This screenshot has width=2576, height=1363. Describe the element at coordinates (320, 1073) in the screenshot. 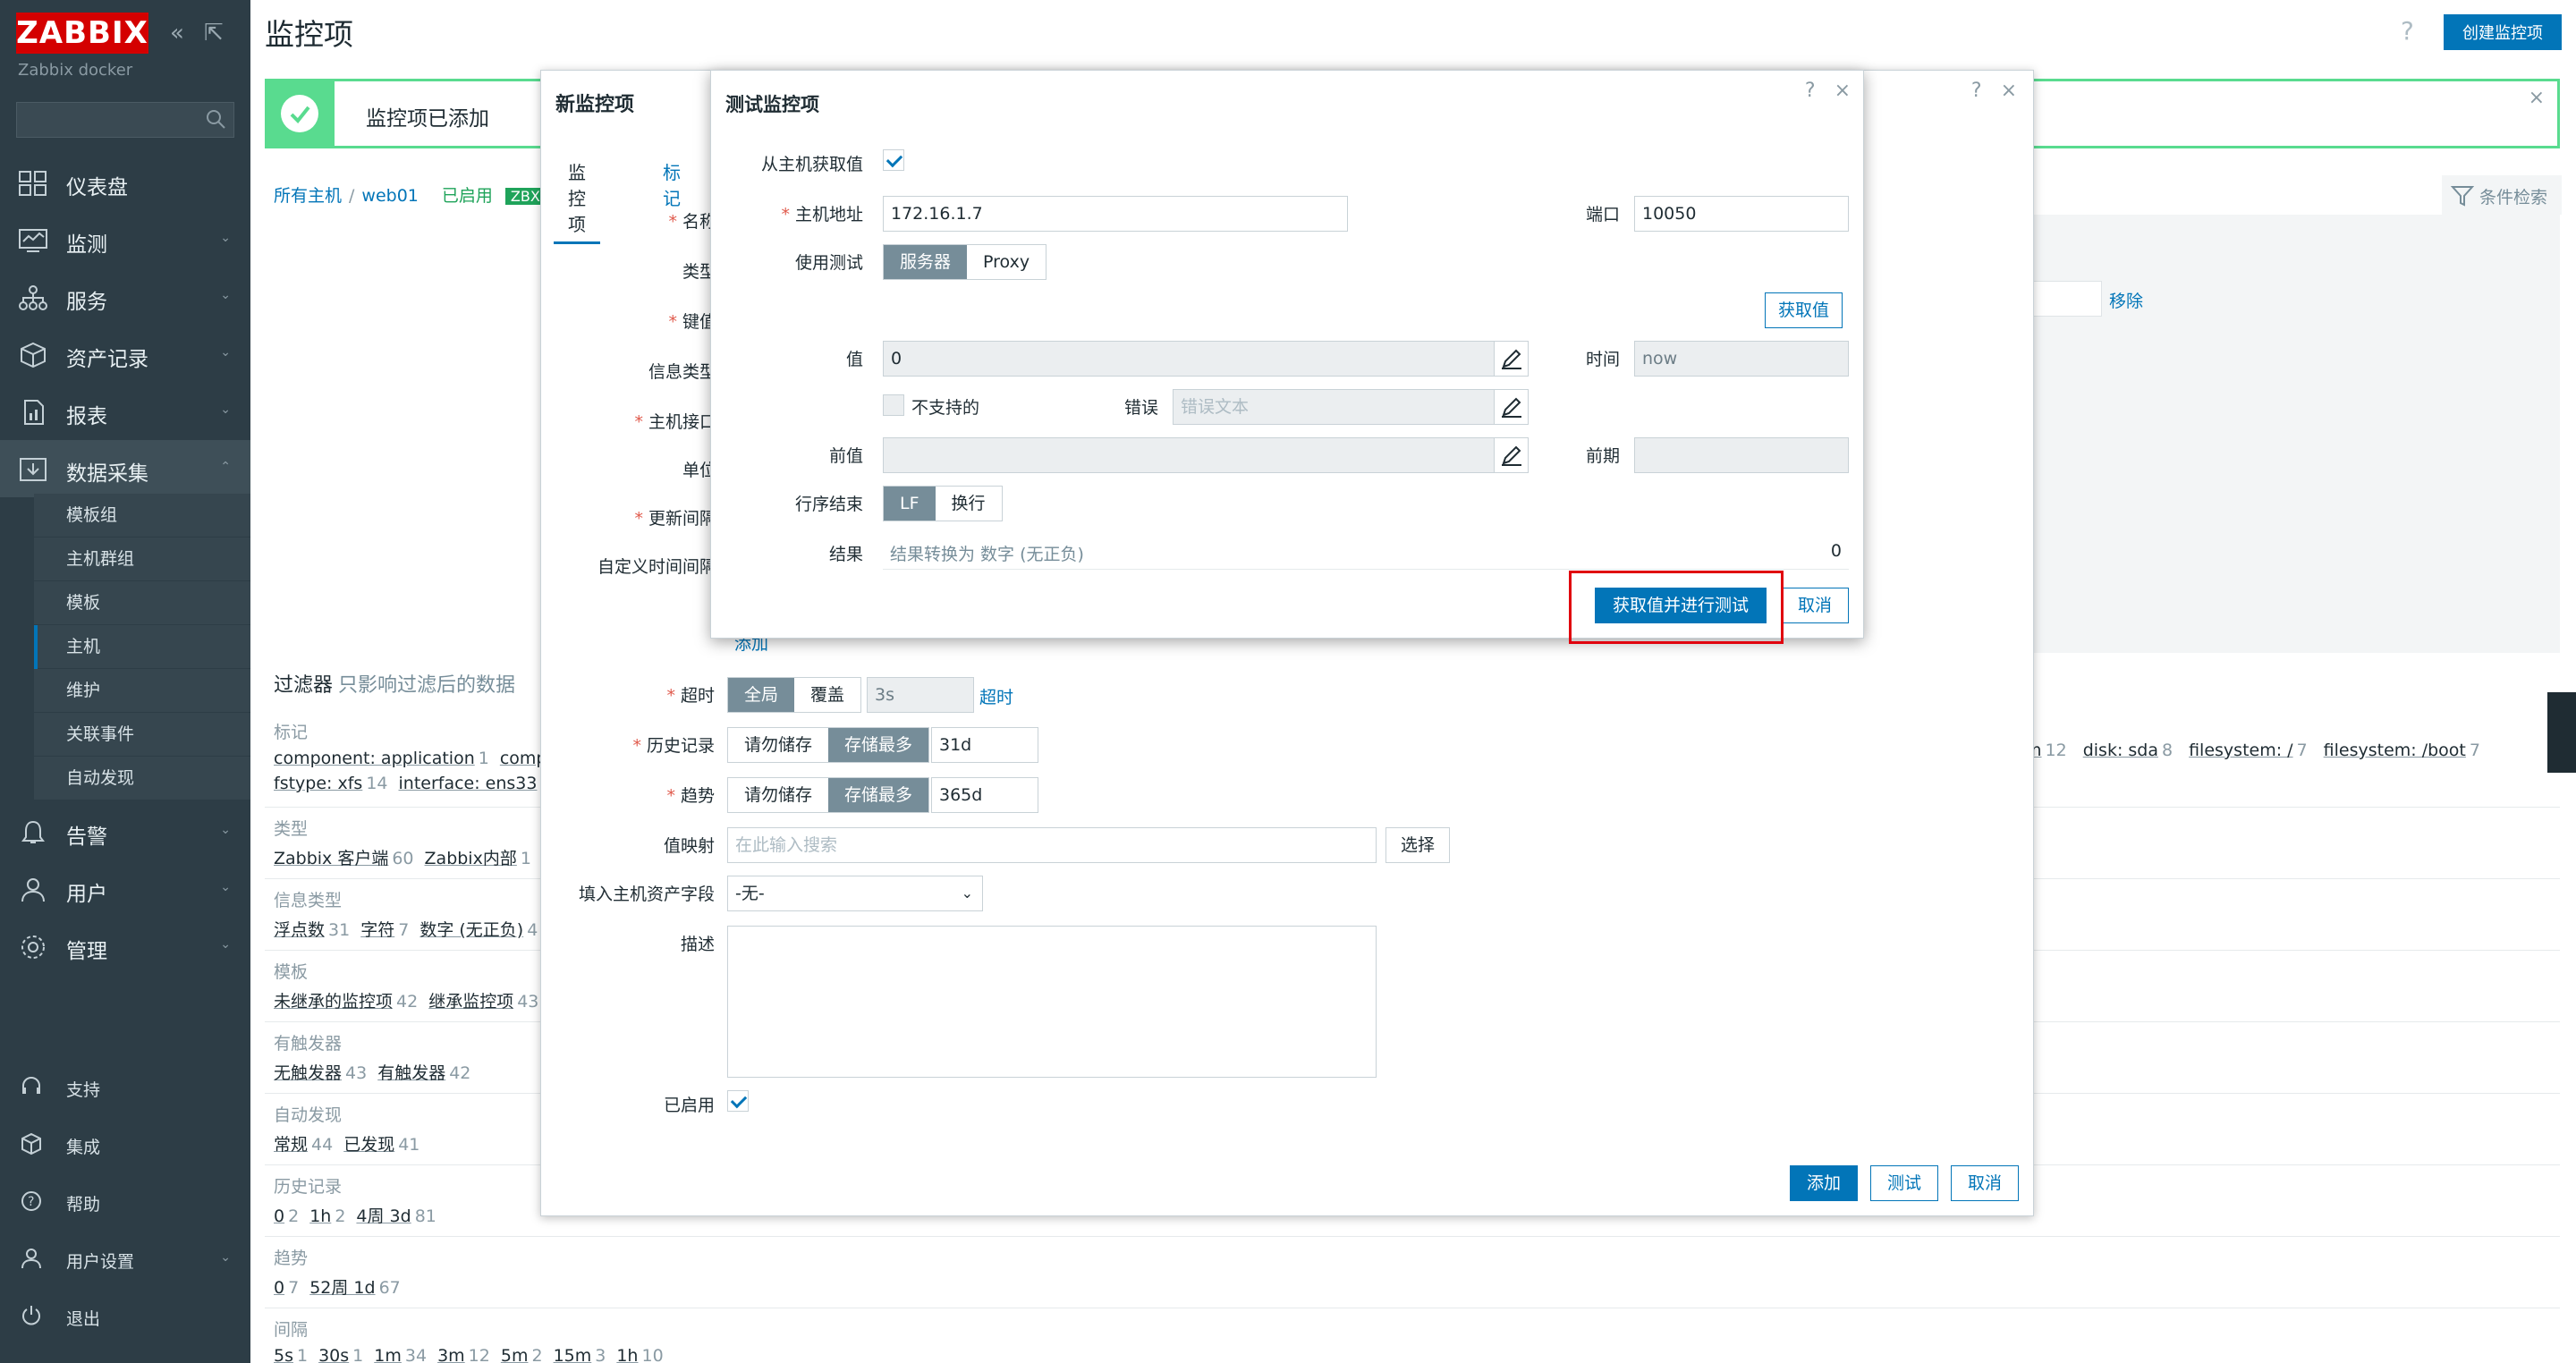

I see `subfilter-option: 无触发器 43` at that location.